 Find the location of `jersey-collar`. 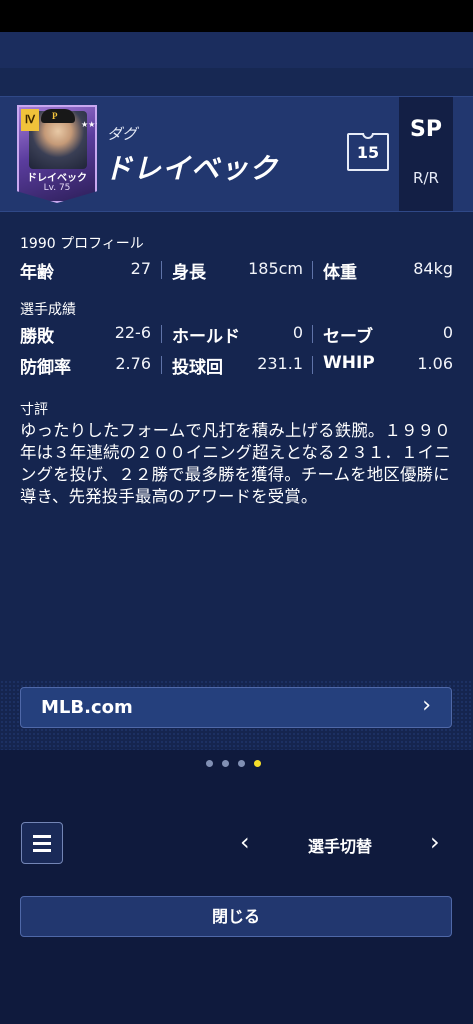

jersey-collar is located at coordinates (368, 136).